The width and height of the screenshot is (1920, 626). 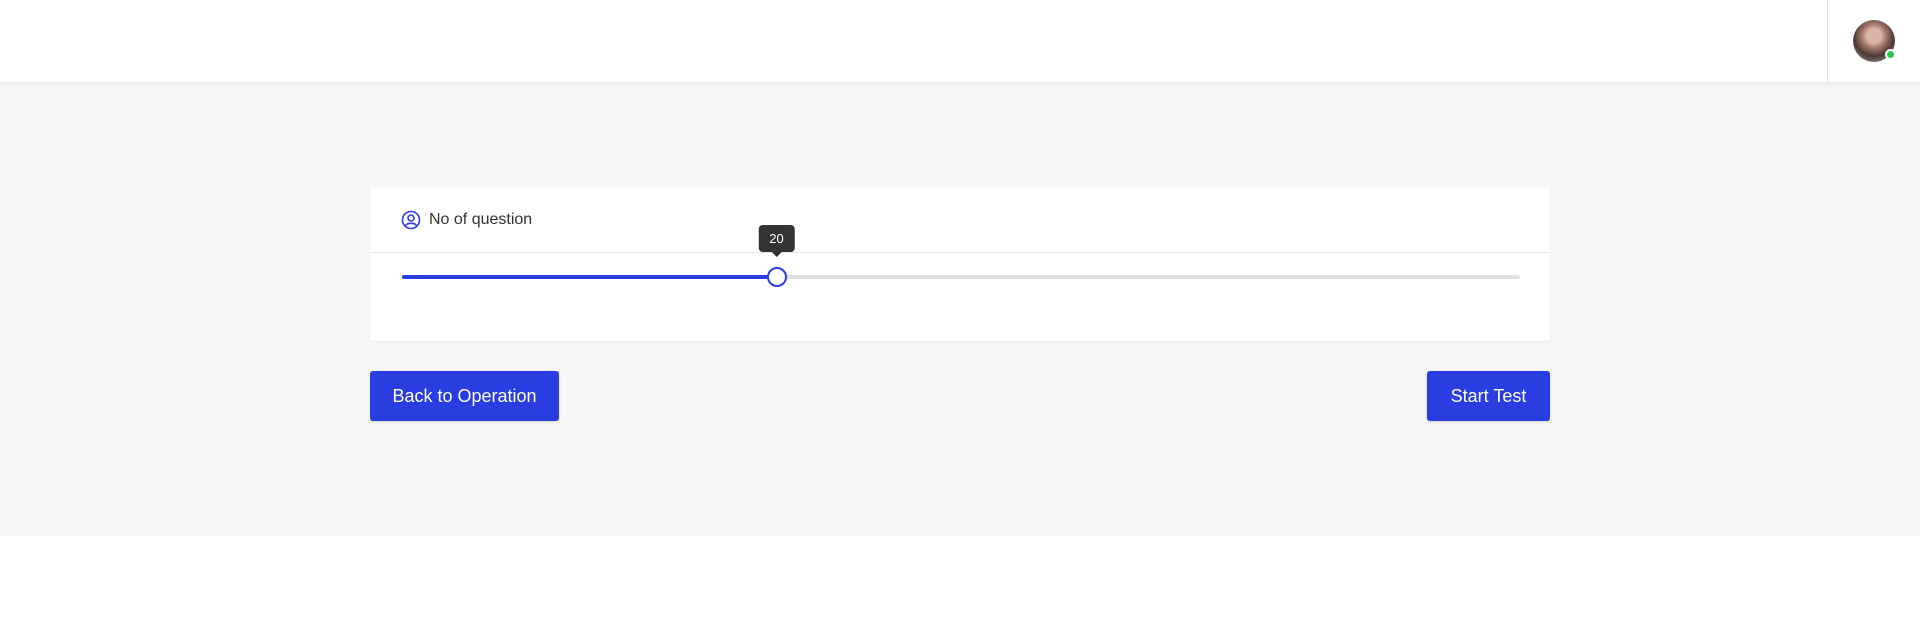 What do you see at coordinates (1827, 41) in the screenshot?
I see `navbar-divider` at bounding box center [1827, 41].